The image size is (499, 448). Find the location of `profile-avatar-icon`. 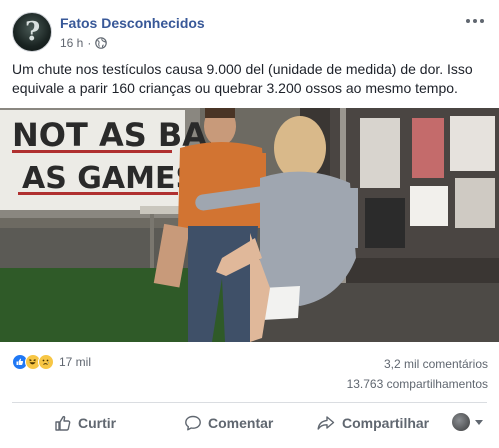

profile-avatar-icon is located at coordinates (461, 422).